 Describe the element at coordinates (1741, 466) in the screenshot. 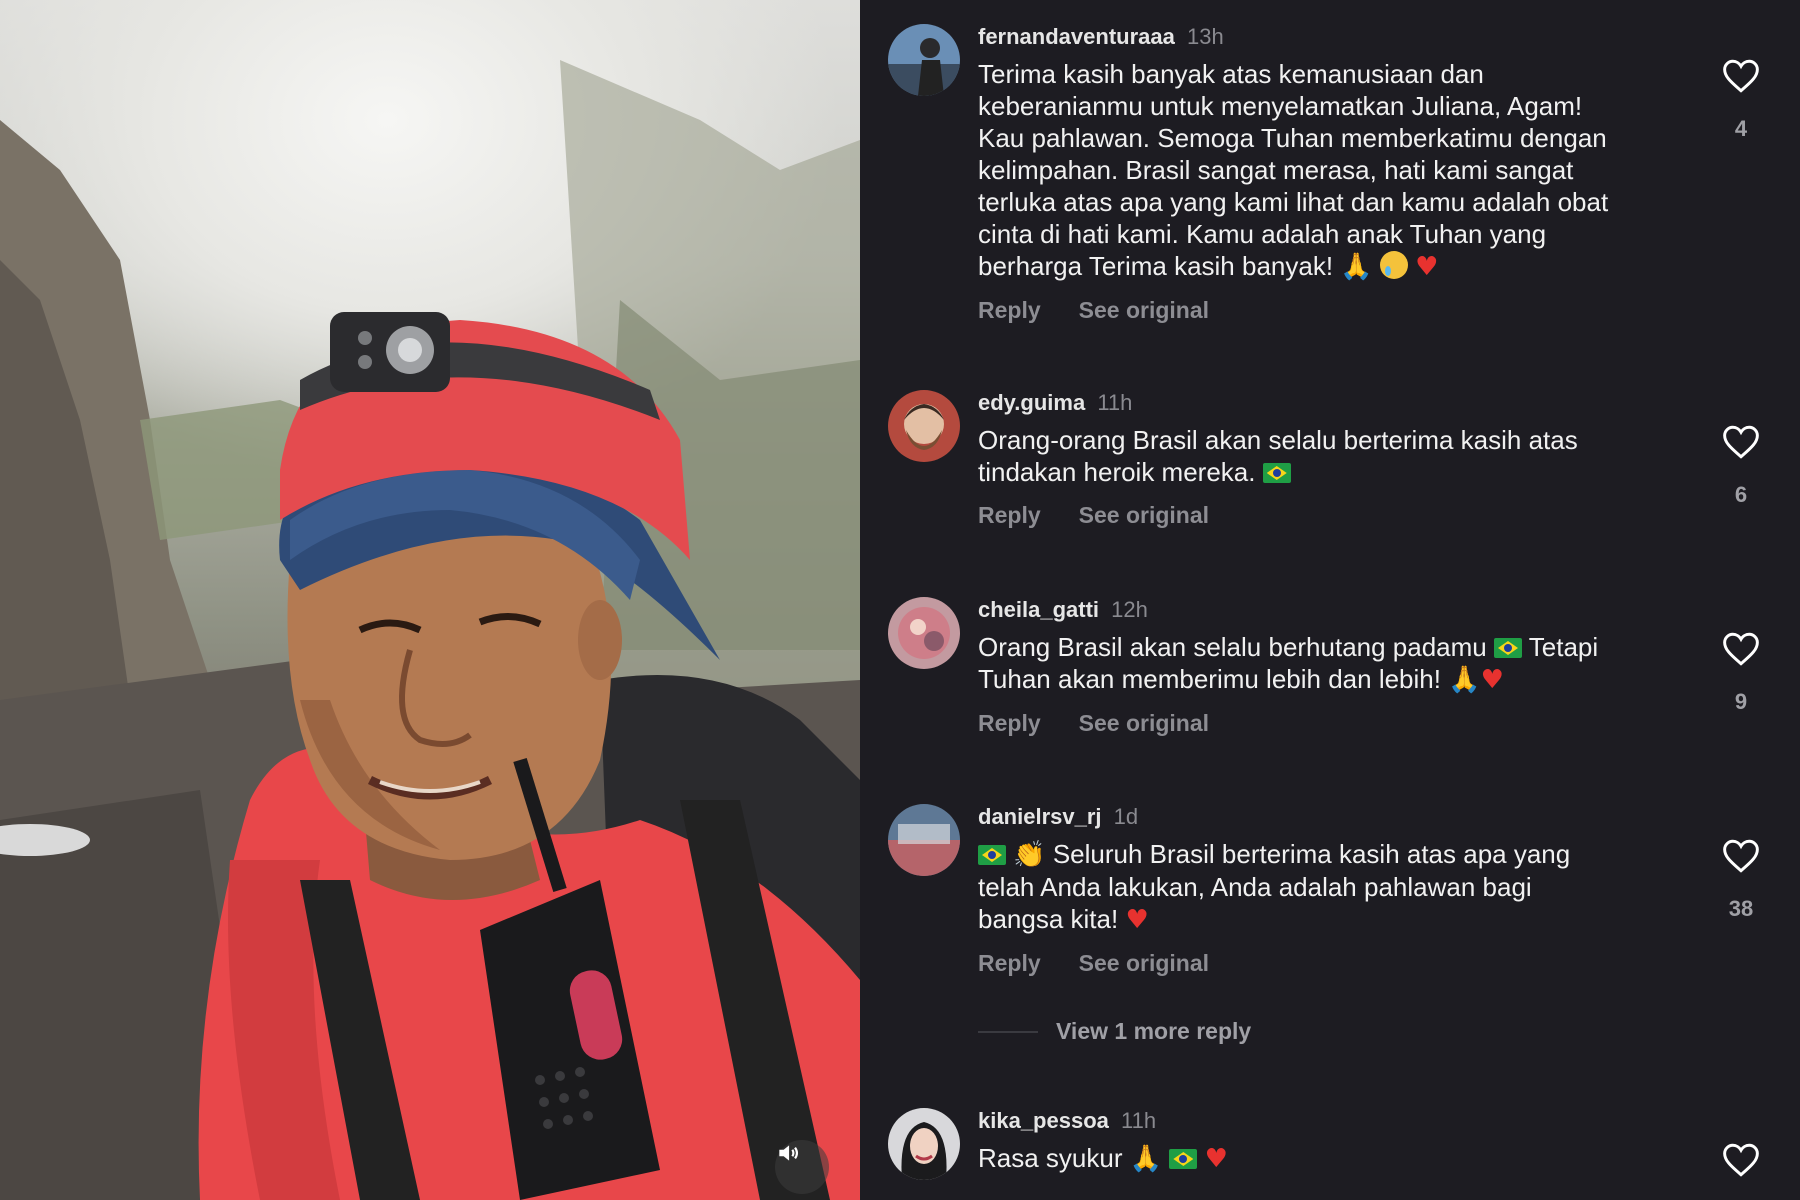

I see `like-group: 6` at that location.